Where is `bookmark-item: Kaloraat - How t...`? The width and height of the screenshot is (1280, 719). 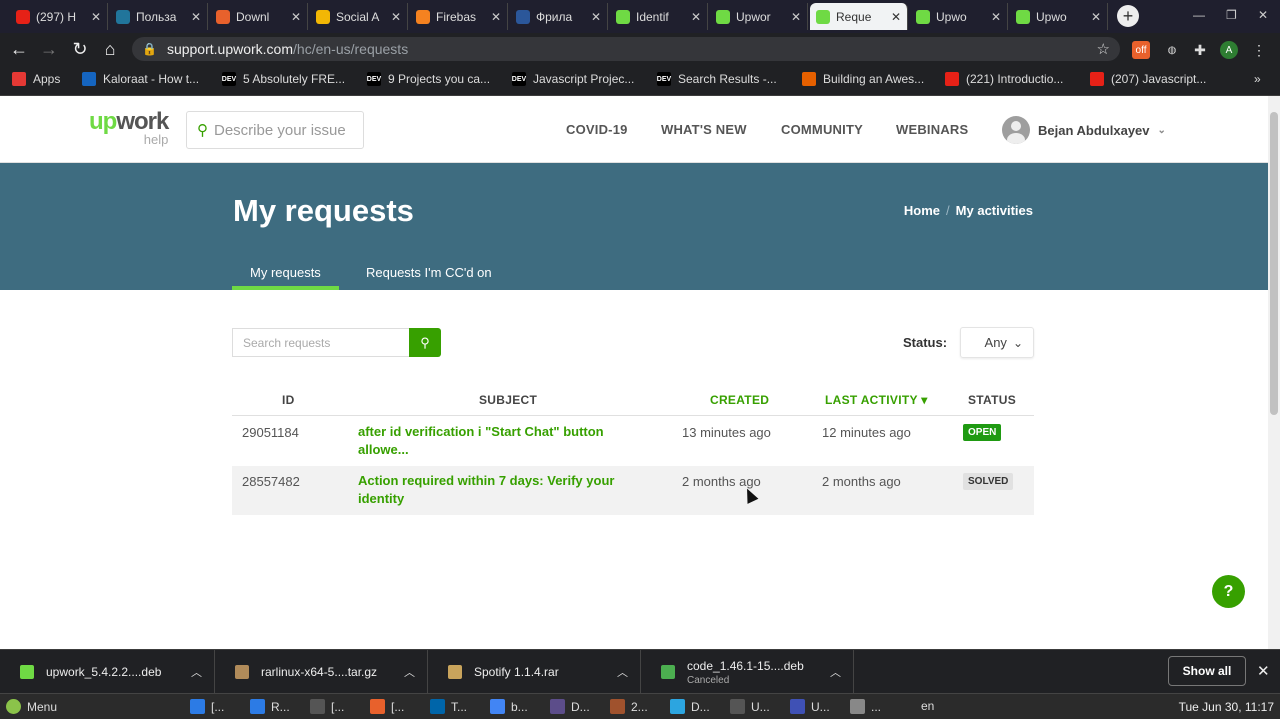 bookmark-item: Kaloraat - How t... is located at coordinates (140, 79).